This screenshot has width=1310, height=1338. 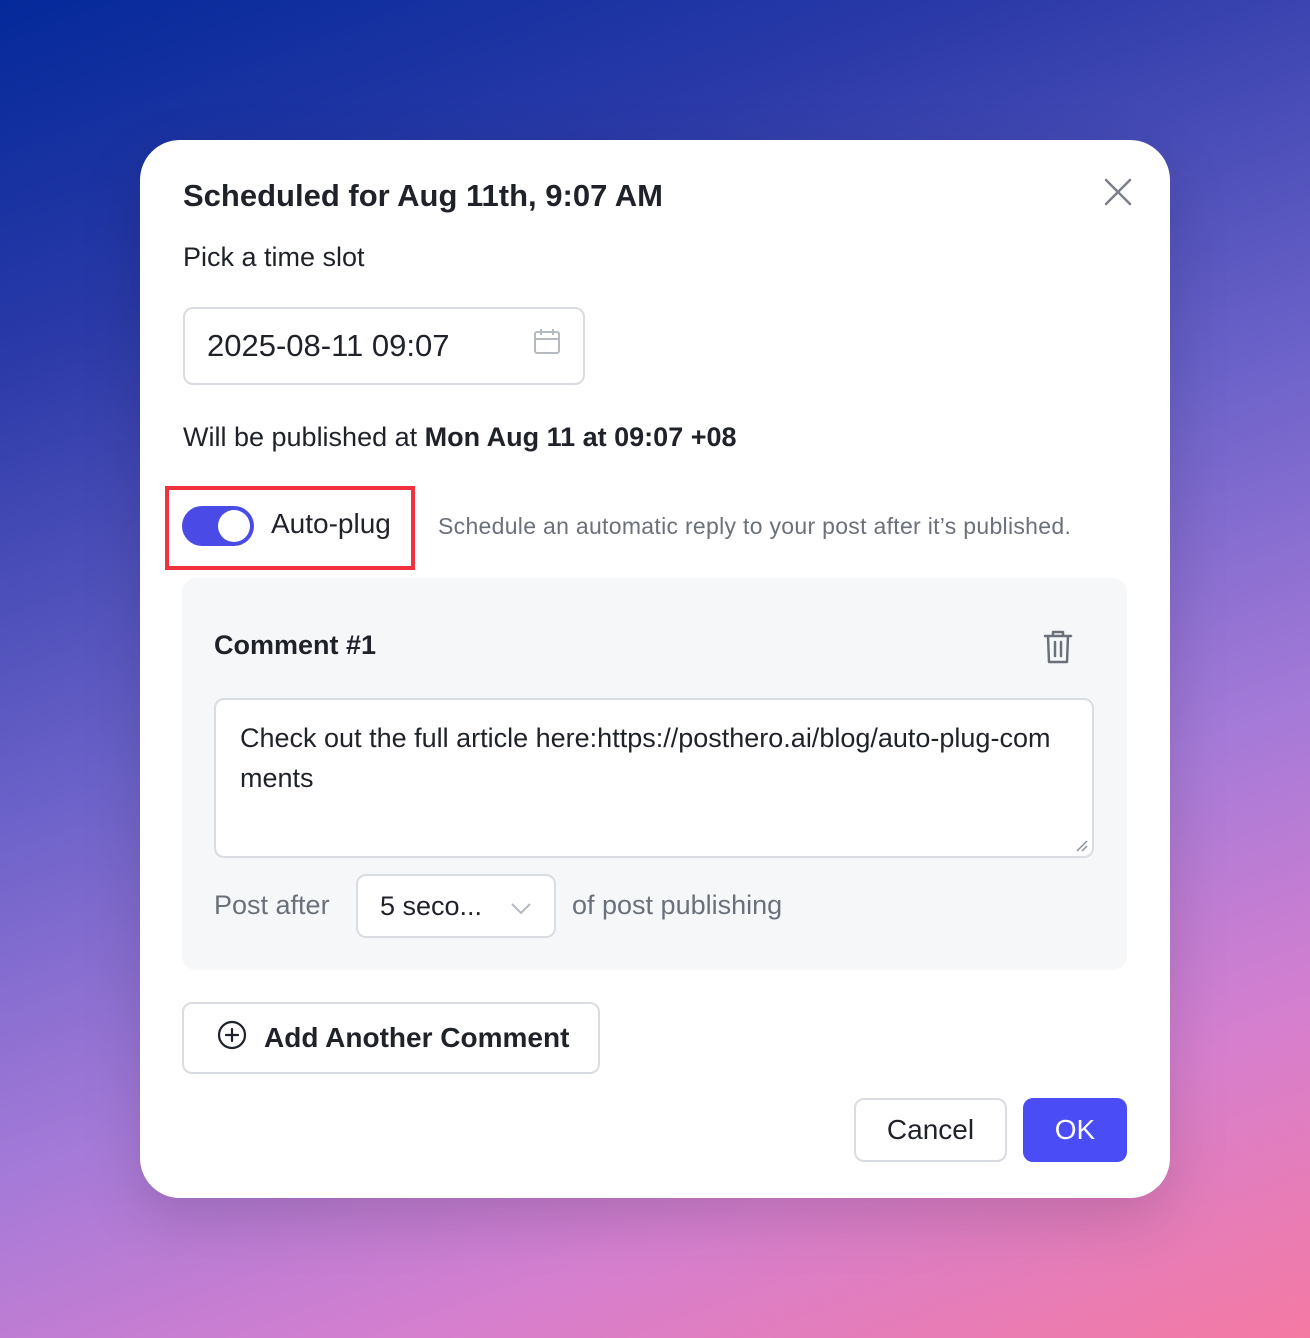 What do you see at coordinates (1118, 192) in the screenshot?
I see `close-icon` at bounding box center [1118, 192].